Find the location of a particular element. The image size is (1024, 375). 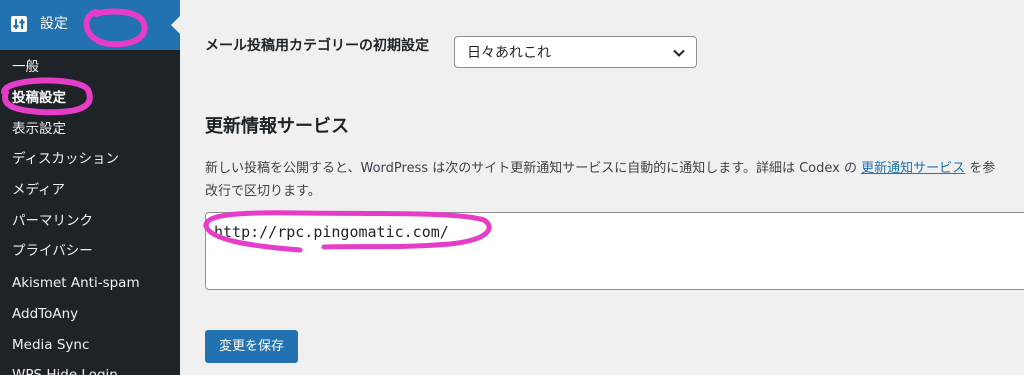

update-services-link: 更新通知サービス is located at coordinates (913, 168).